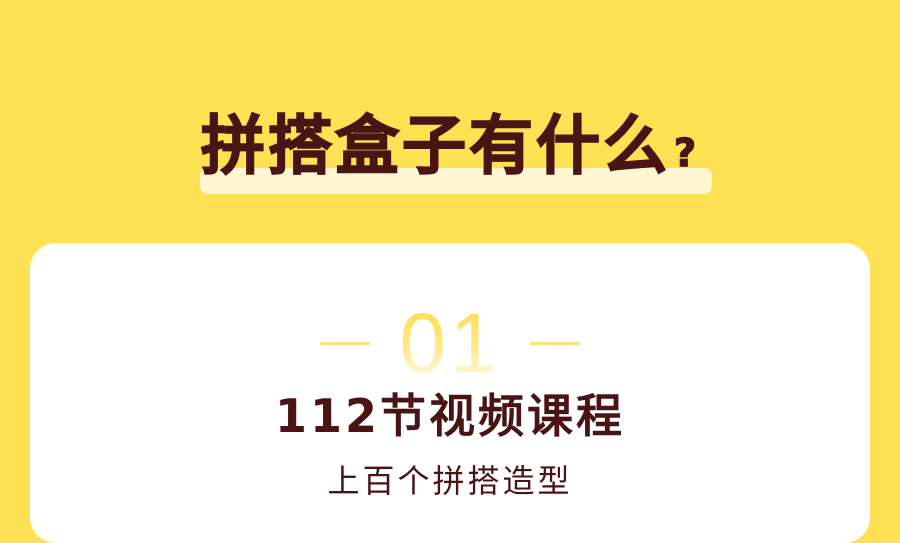 The image size is (900, 543). I want to click on left-dash-divider, so click(345, 343).